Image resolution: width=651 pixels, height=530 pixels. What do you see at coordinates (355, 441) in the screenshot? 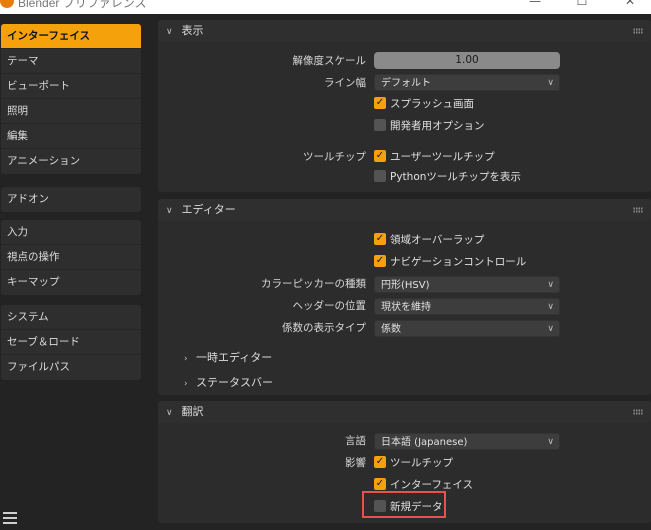
I see `language-label: 言語` at bounding box center [355, 441].